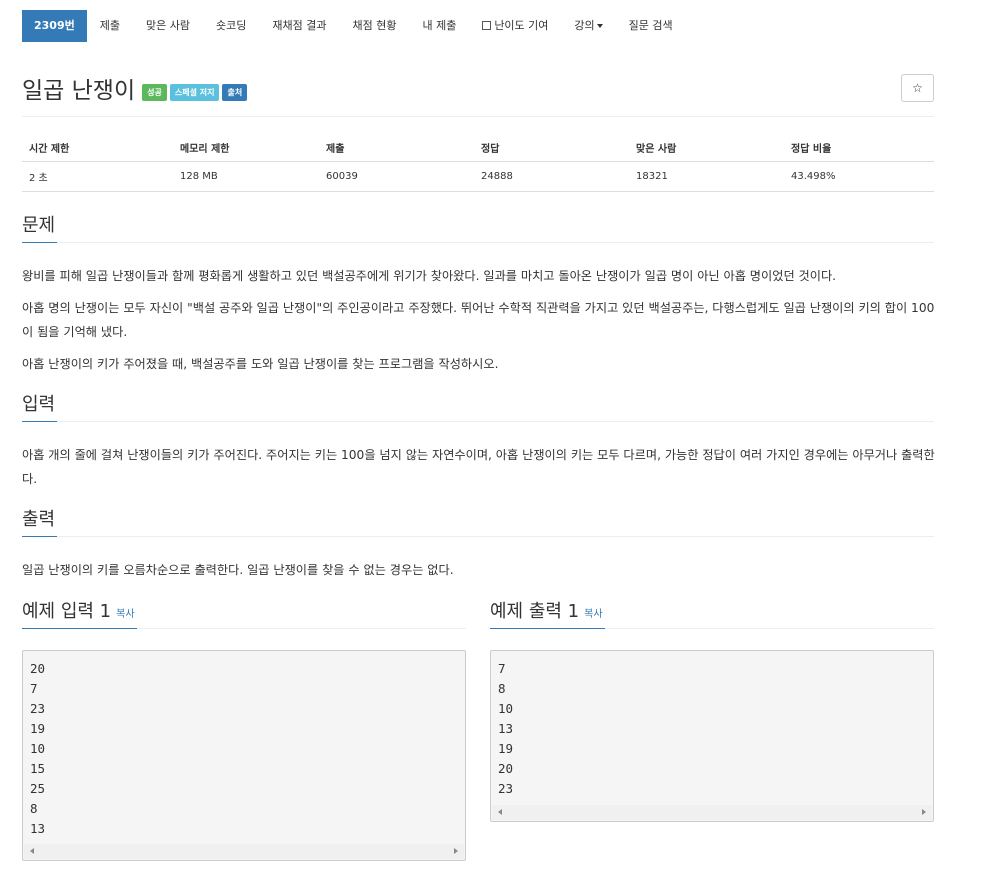 The height and width of the screenshot is (873, 999). What do you see at coordinates (712, 736) in the screenshot?
I see `sample-output-box: 7 8 10 13 19 20 23` at bounding box center [712, 736].